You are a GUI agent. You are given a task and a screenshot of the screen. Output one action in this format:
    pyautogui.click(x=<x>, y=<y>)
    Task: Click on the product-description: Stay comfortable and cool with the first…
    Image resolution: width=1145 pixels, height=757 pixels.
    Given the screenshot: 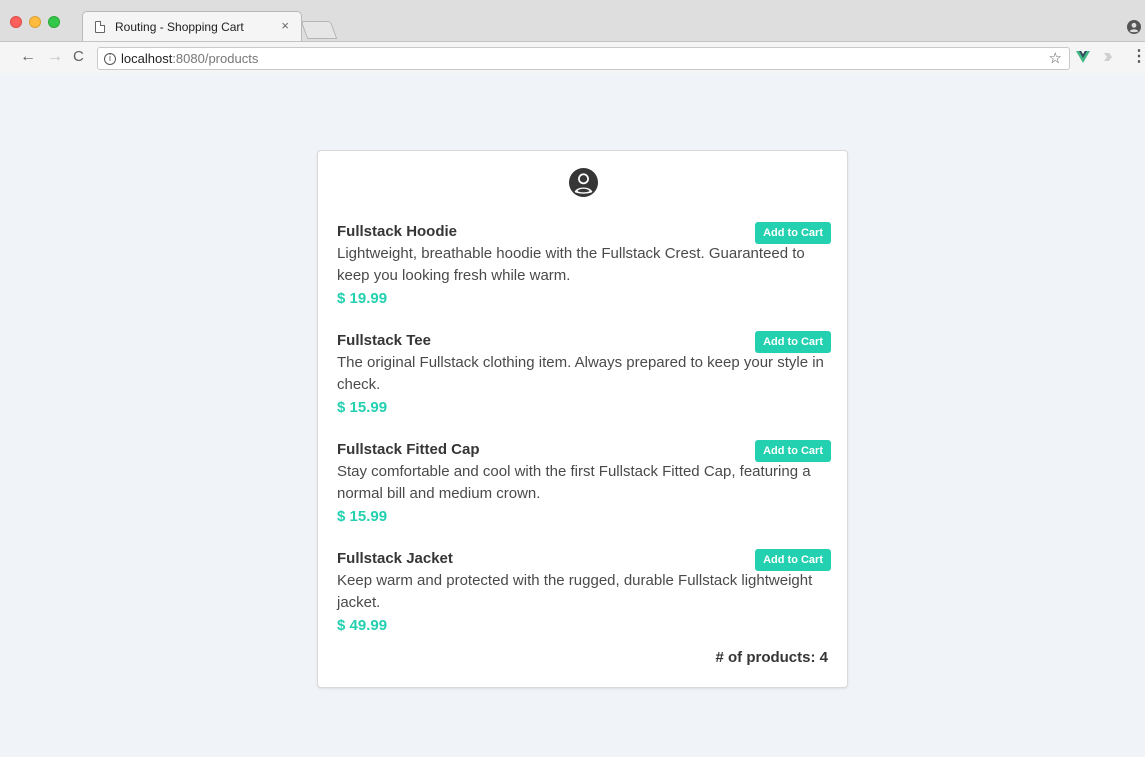 What is the action you would take?
    pyautogui.click(x=574, y=482)
    